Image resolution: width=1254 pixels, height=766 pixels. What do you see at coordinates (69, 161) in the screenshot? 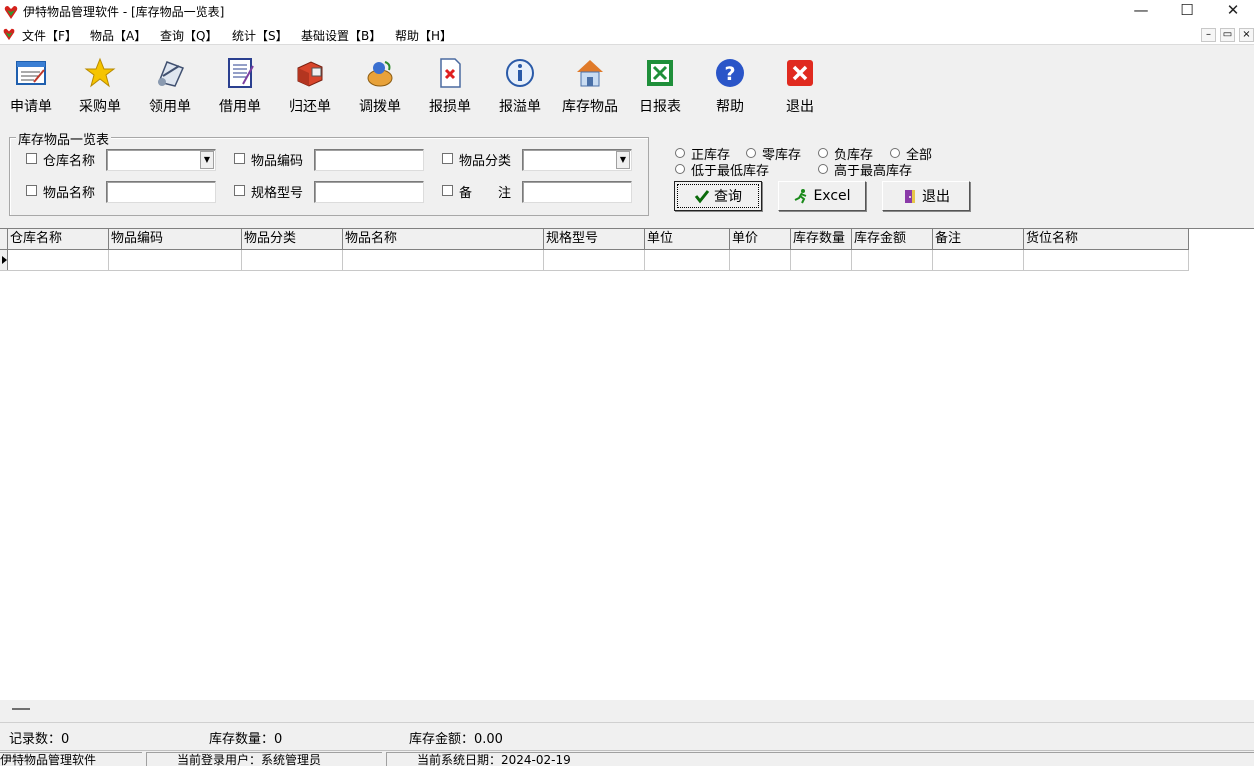
I see `warehouse-label: 仓库名称` at bounding box center [69, 161].